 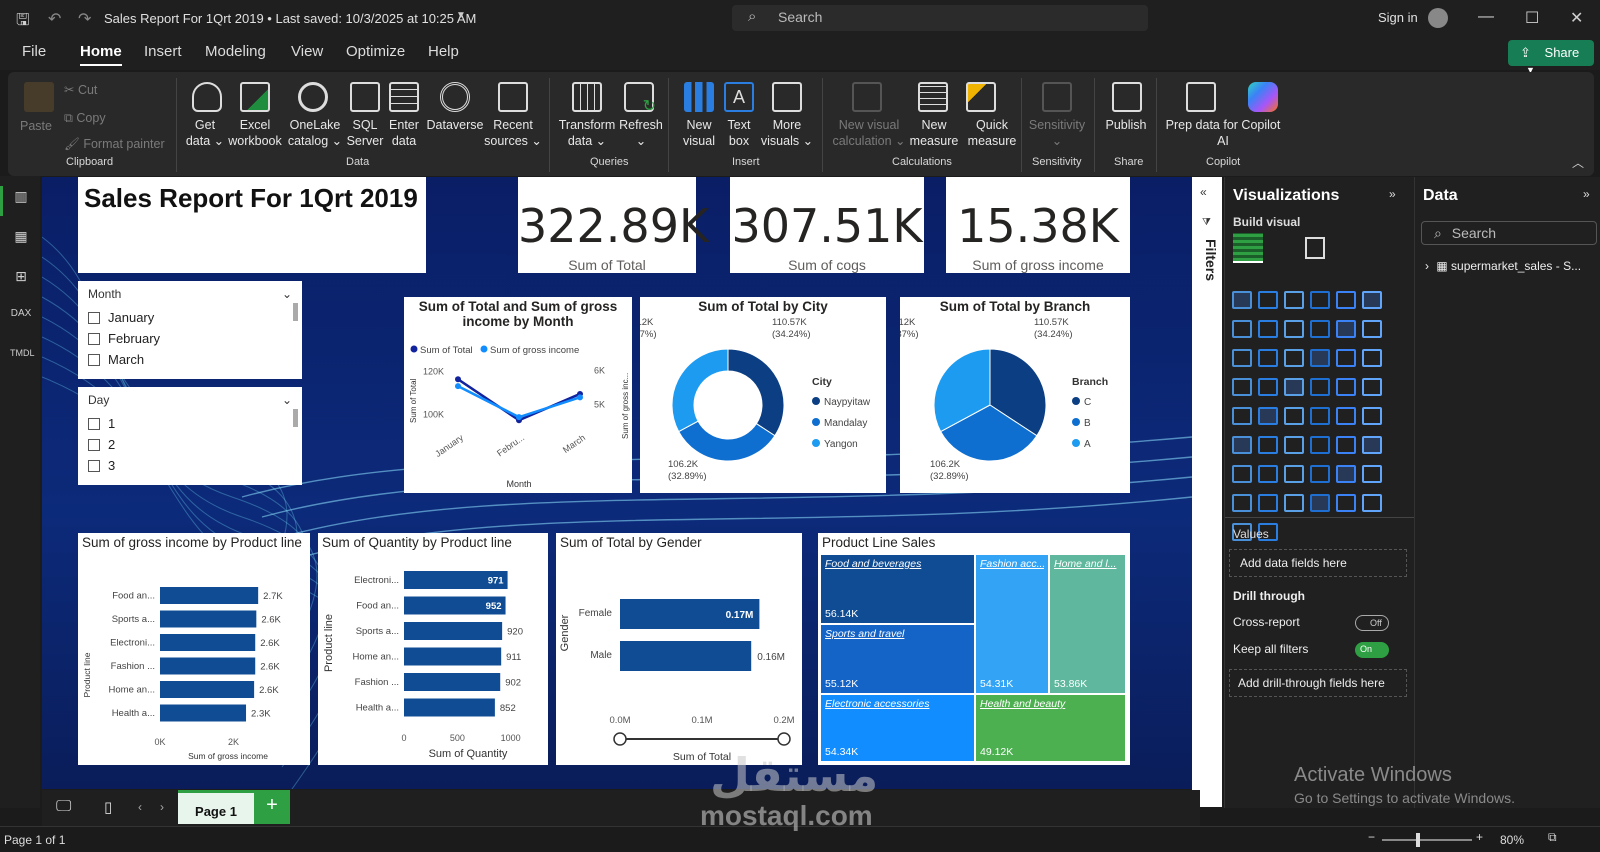 I want to click on share-button: ⇪ Share ▼, so click(x=1551, y=57).